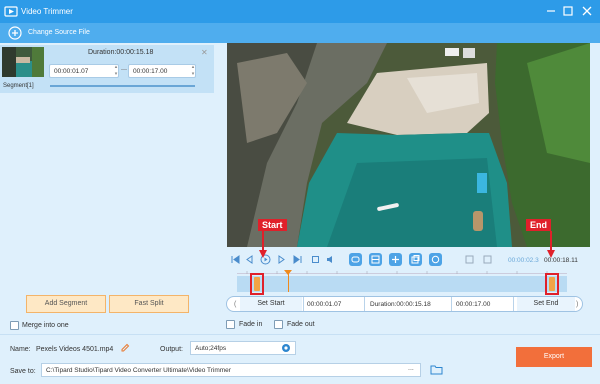  What do you see at coordinates (278, 324) in the screenshot?
I see `fade-out-checkbox` at bounding box center [278, 324].